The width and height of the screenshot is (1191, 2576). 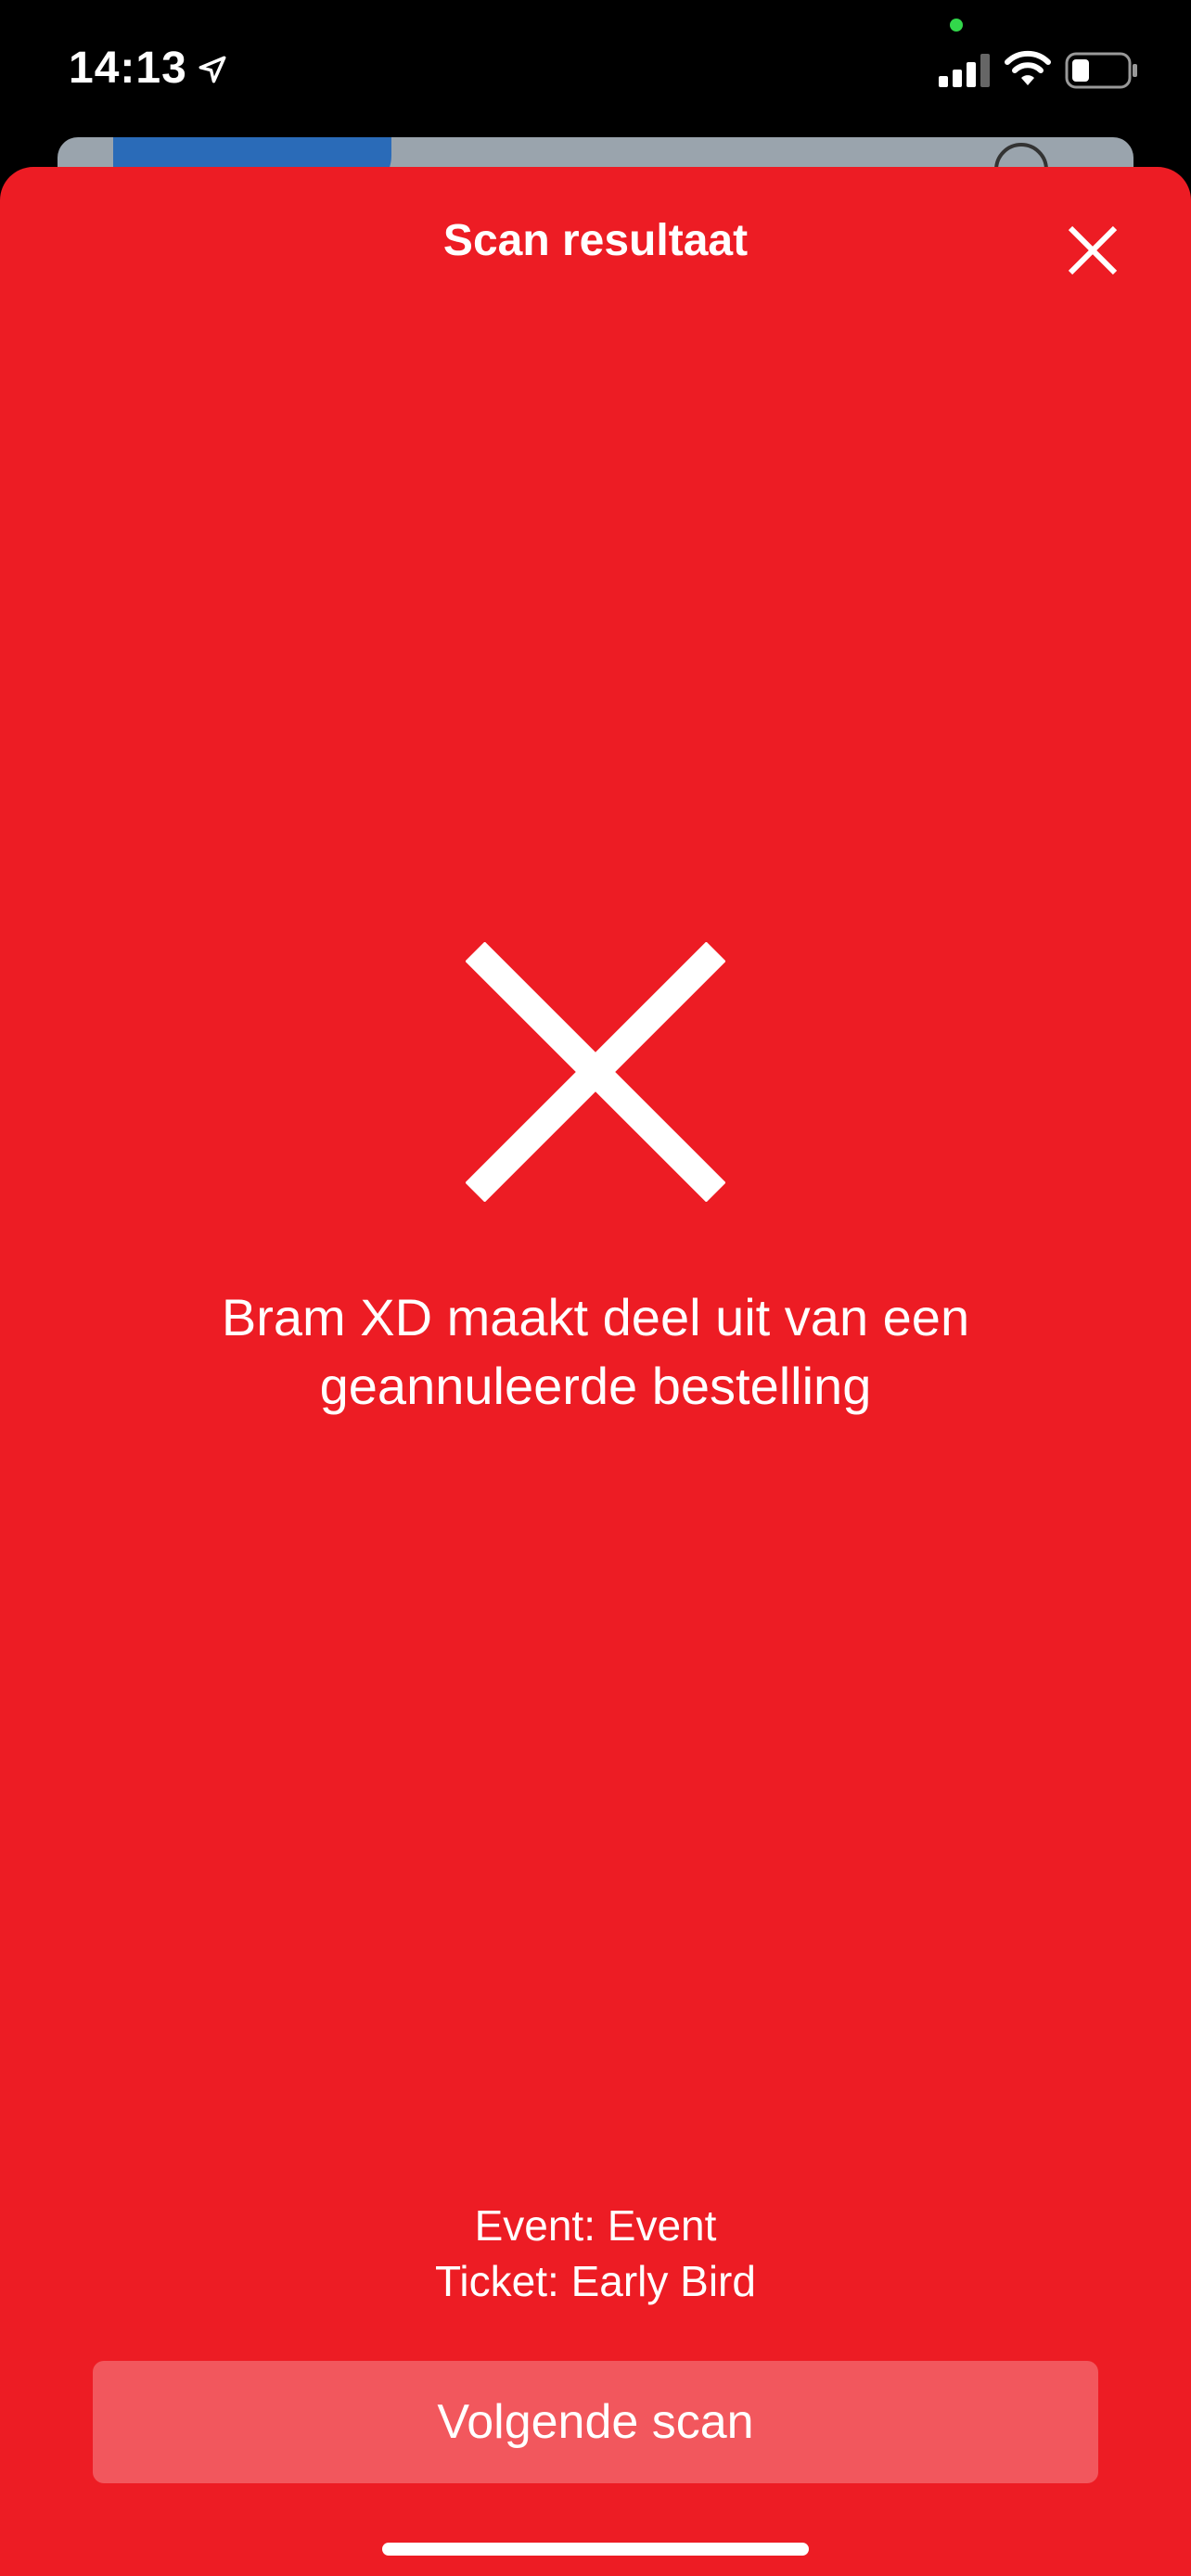 What do you see at coordinates (595, 241) in the screenshot?
I see `sheet-title: Scan resultaat` at bounding box center [595, 241].